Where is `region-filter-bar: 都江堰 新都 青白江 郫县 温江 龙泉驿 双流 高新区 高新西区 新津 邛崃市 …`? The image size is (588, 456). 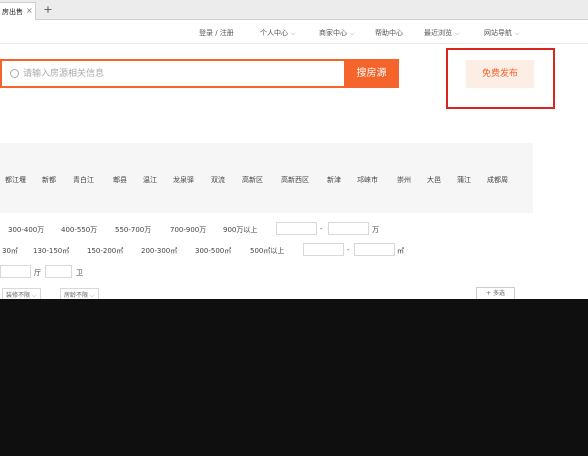 region-filter-bar: 都江堰 新都 青白江 郫县 温江 龙泉驿 双流 高新区 高新西区 新津 邛崃市 … is located at coordinates (266, 178).